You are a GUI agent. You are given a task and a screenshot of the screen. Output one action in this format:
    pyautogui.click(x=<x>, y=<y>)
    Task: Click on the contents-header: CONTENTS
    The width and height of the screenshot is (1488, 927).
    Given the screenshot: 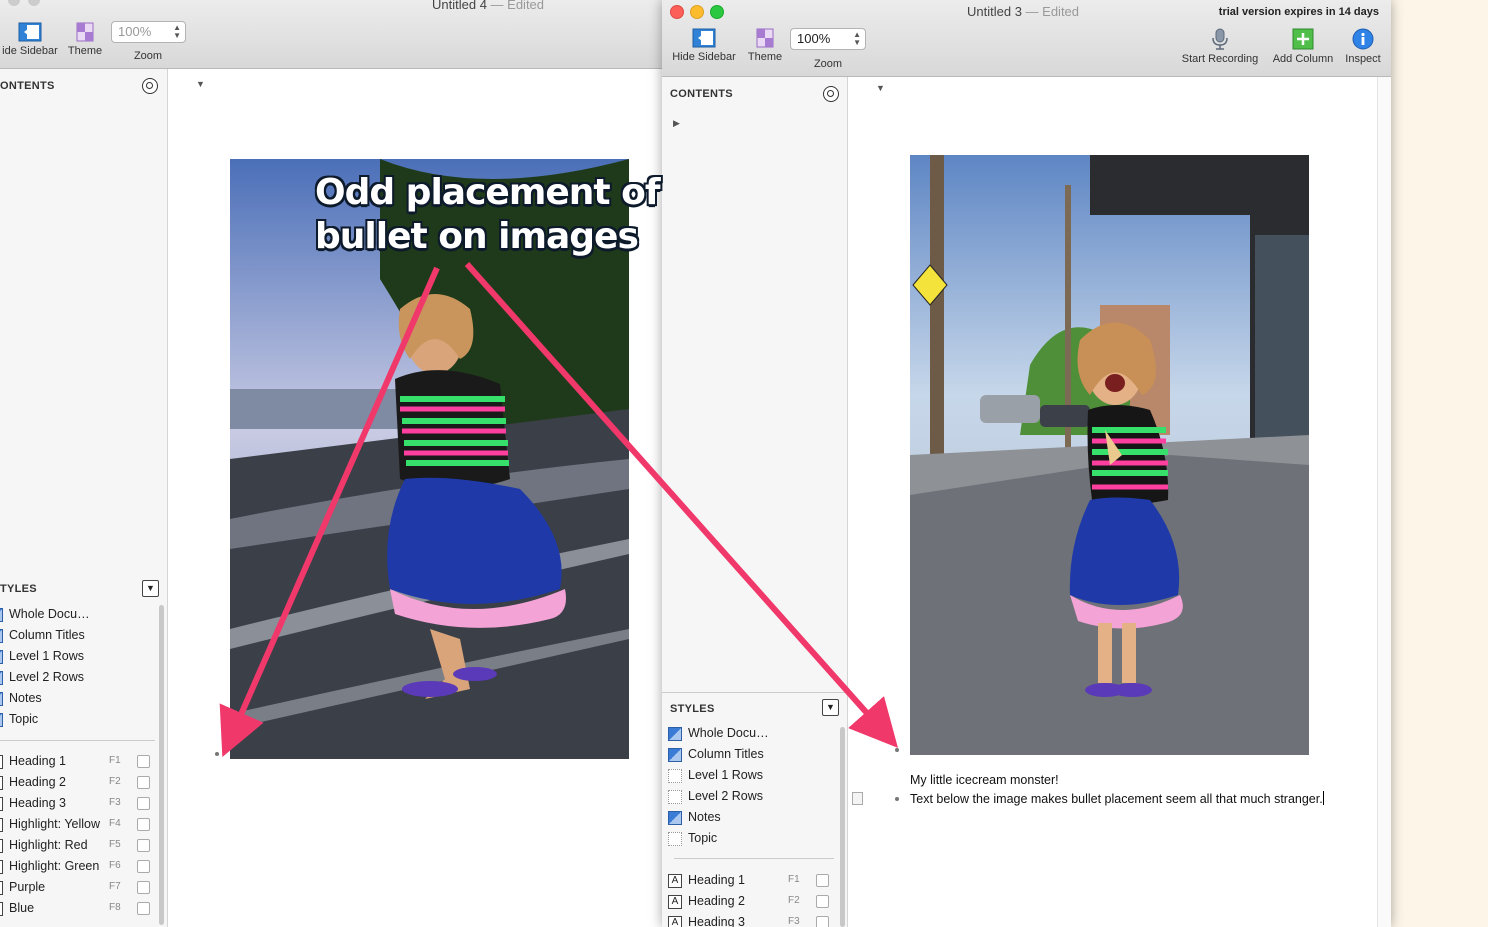 What is the action you would take?
    pyautogui.click(x=701, y=94)
    